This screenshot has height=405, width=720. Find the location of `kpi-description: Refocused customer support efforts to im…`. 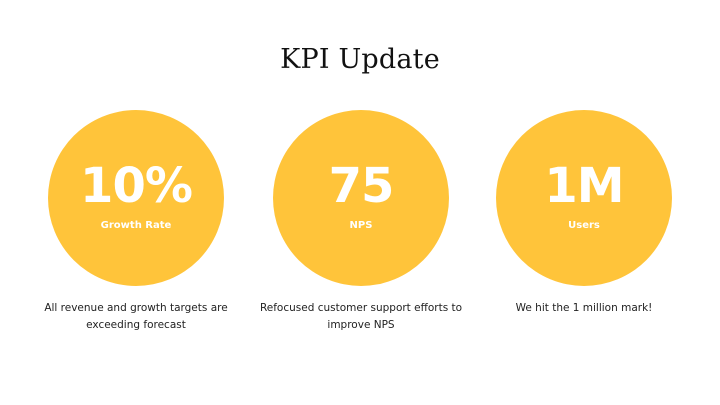

kpi-description: Refocused customer support efforts to im… is located at coordinates (361, 316).